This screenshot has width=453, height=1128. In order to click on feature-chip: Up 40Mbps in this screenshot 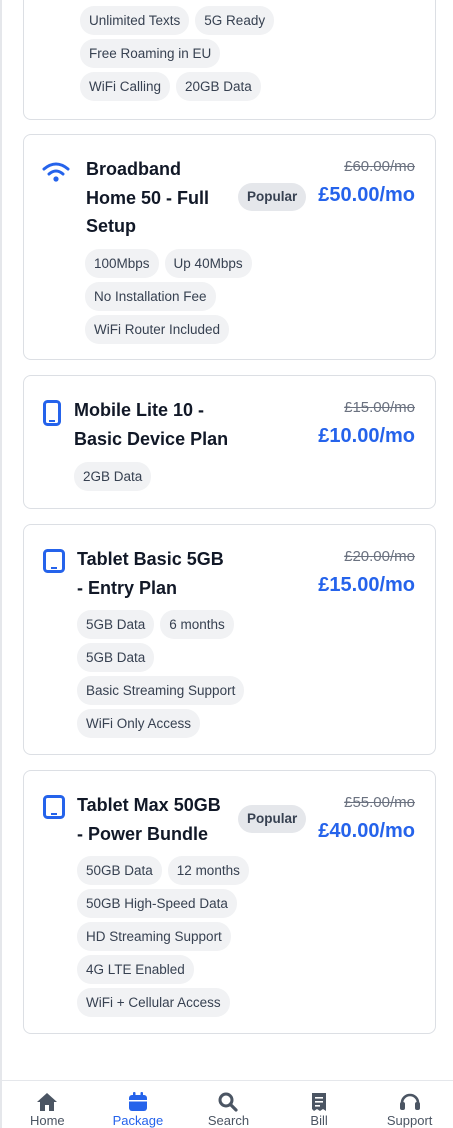, I will do `click(208, 263)`.